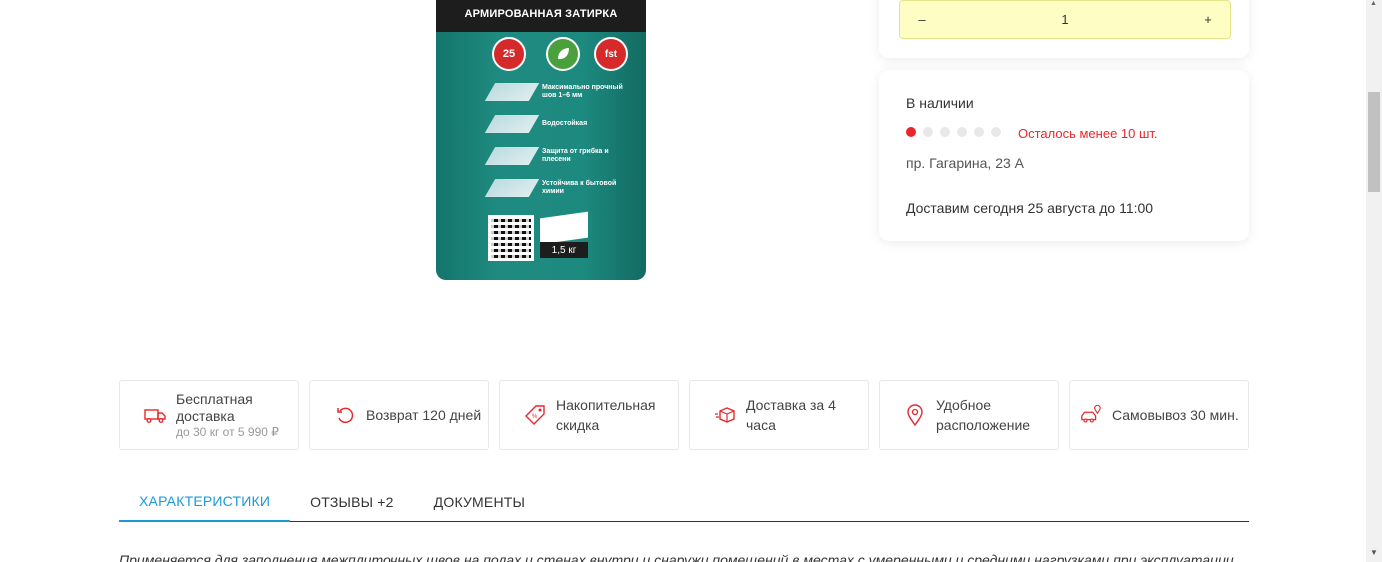 The width and height of the screenshot is (1382, 562). I want to click on stock-status: В наличии, so click(940, 103).